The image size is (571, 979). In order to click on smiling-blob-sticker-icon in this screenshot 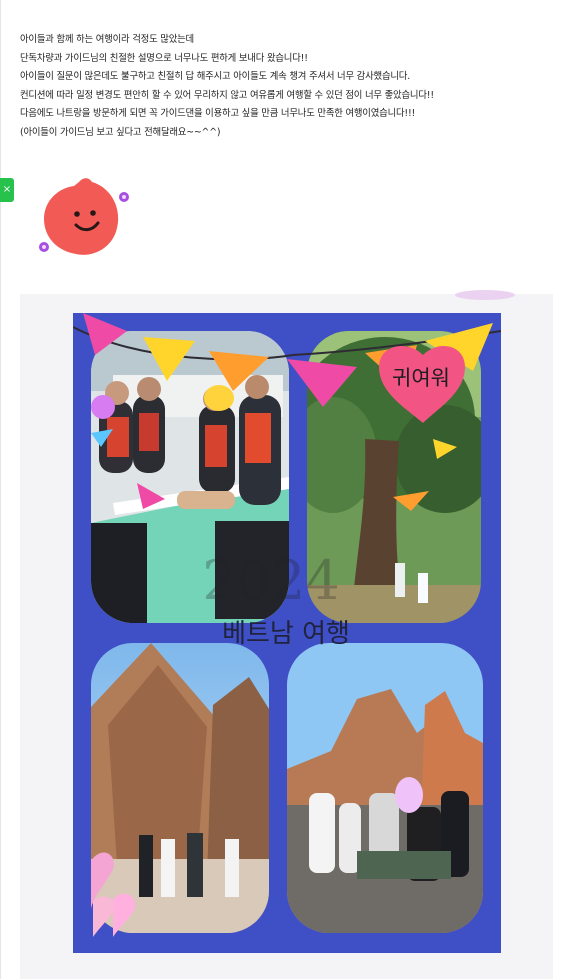, I will do `click(84, 216)`.